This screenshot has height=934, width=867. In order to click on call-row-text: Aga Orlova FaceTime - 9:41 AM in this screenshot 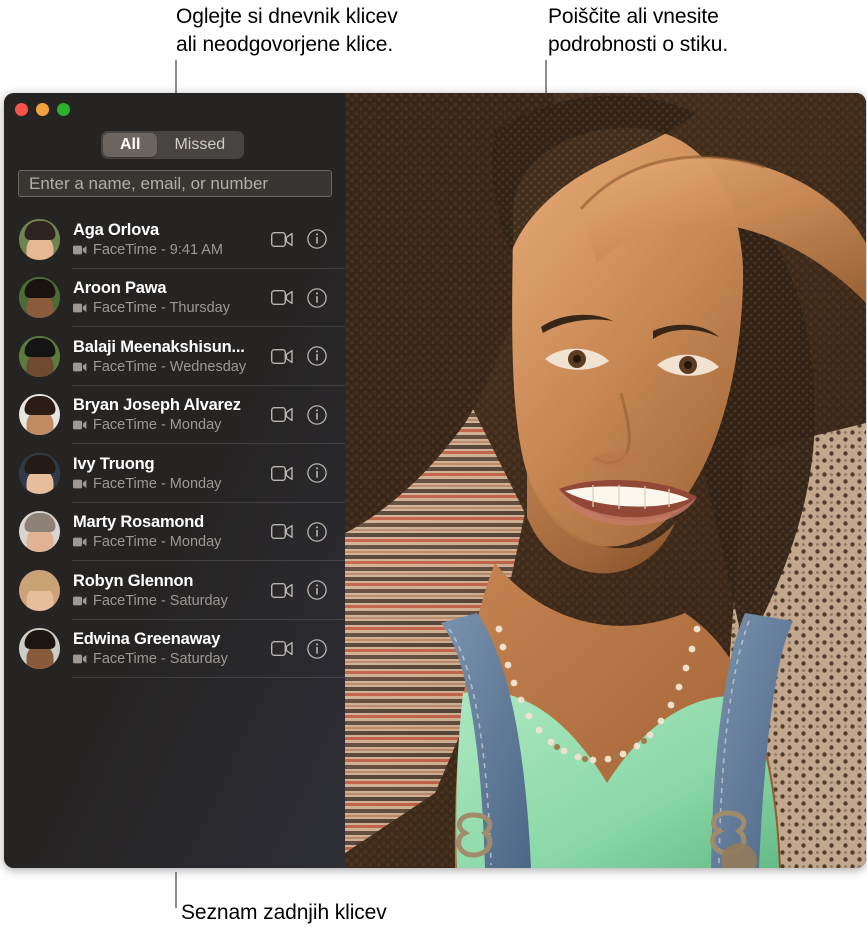, I will do `click(171, 239)`.